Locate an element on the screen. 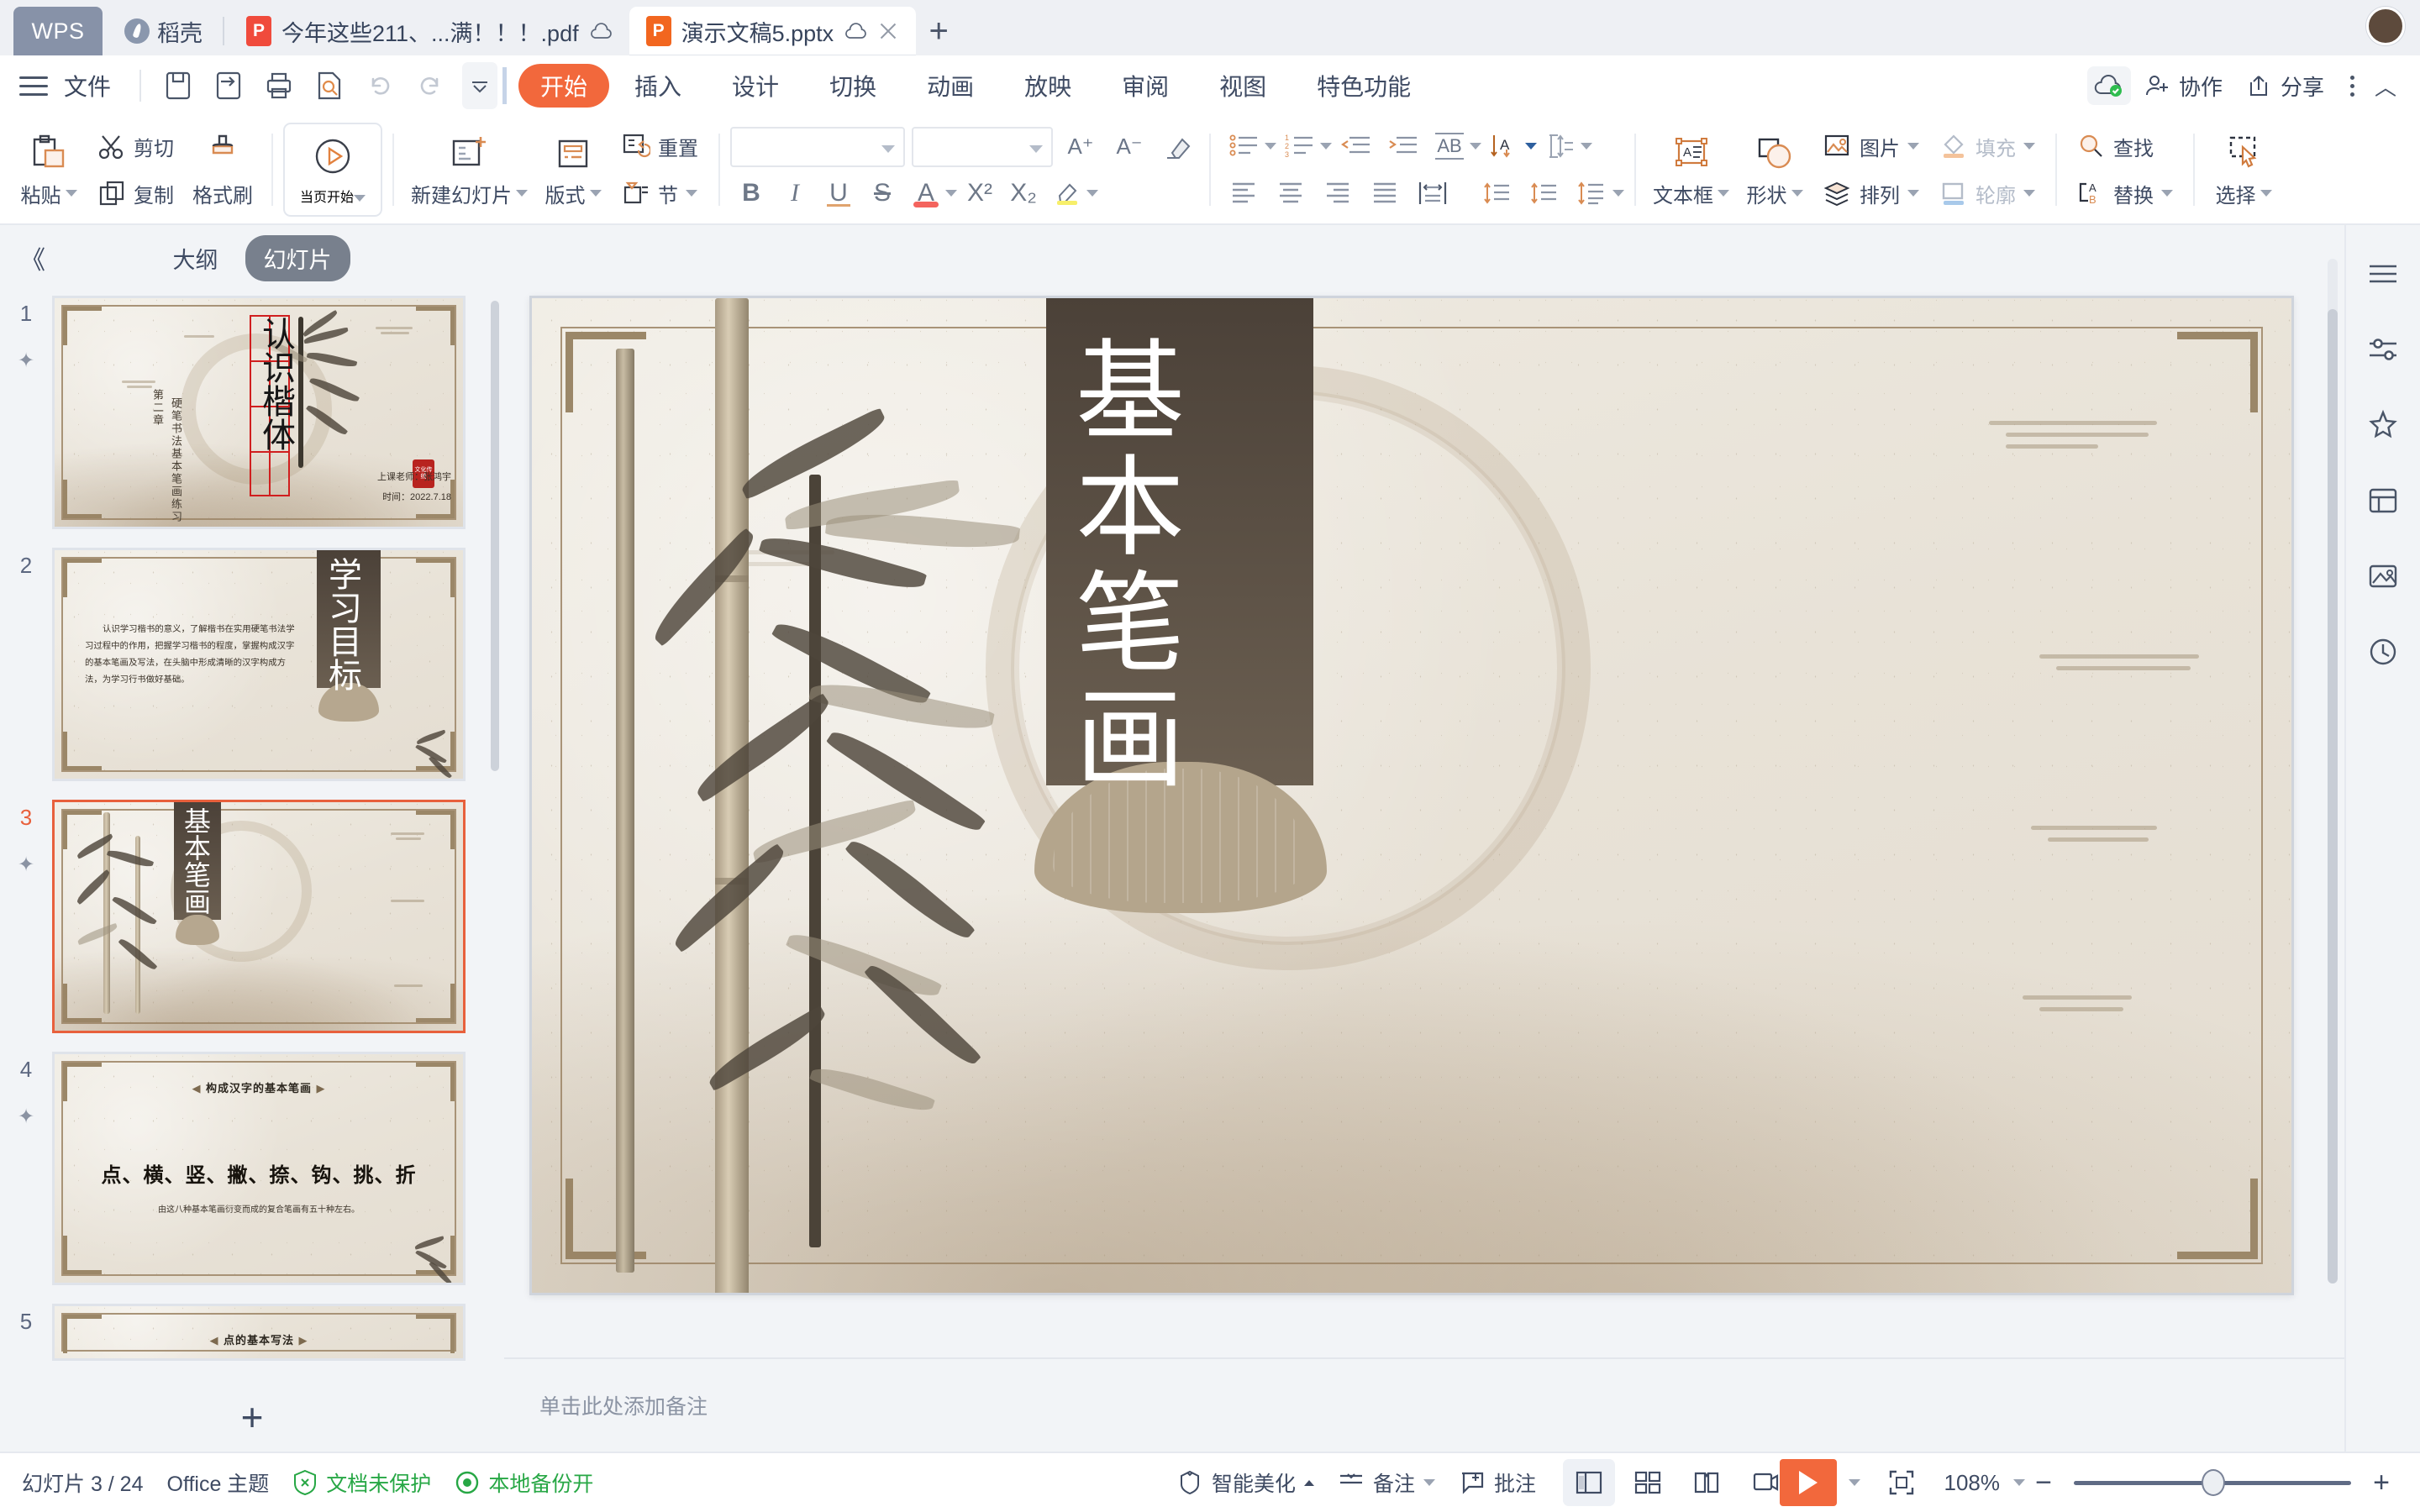 The height and width of the screenshot is (1512, 2420). normal-view-button is located at coordinates (1589, 1482).